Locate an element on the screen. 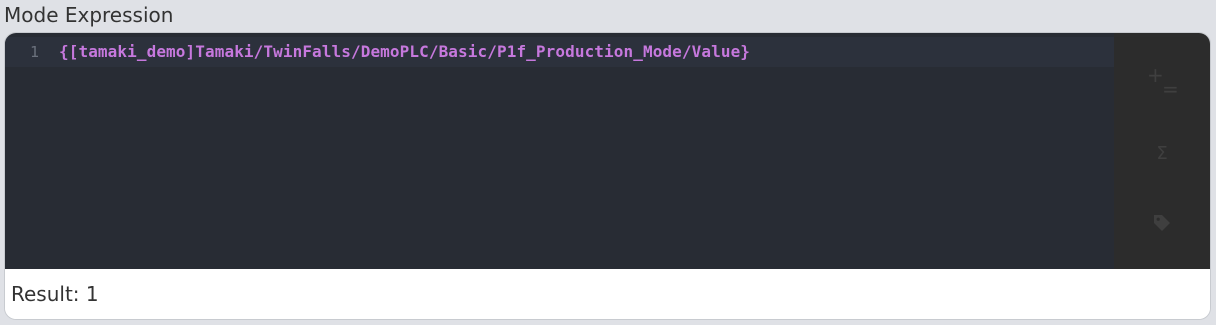  sigma-icon: Σ is located at coordinates (1162, 153).